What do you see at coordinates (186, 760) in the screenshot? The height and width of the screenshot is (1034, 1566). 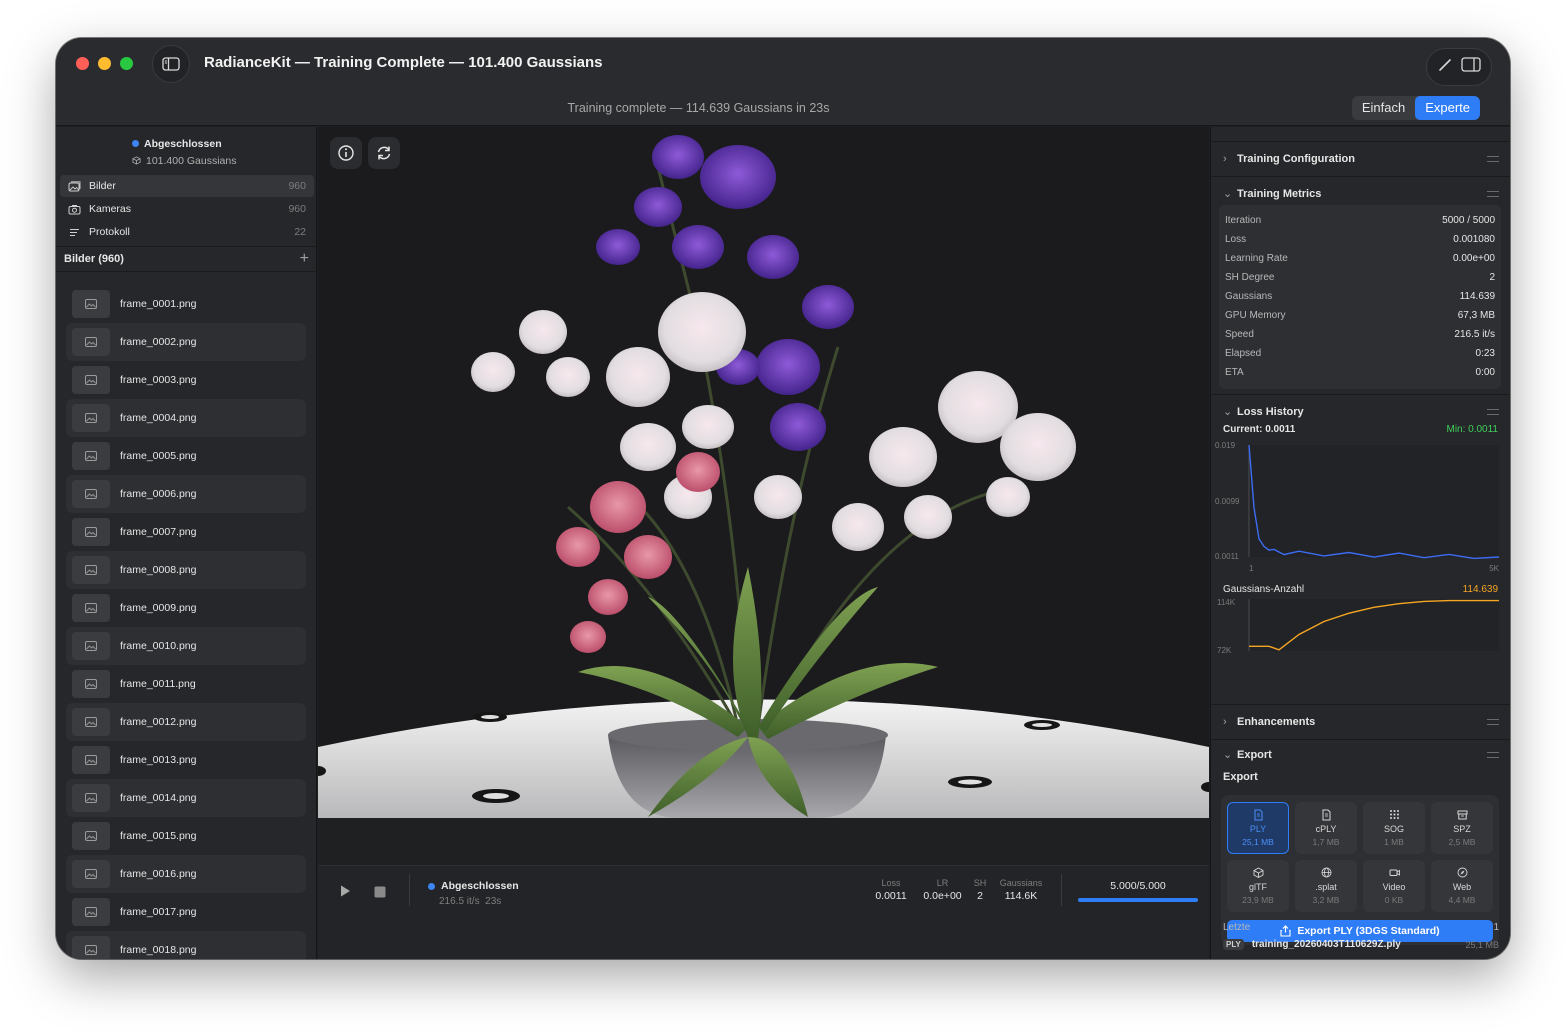 I see `file-list-item: frame_0013.png` at bounding box center [186, 760].